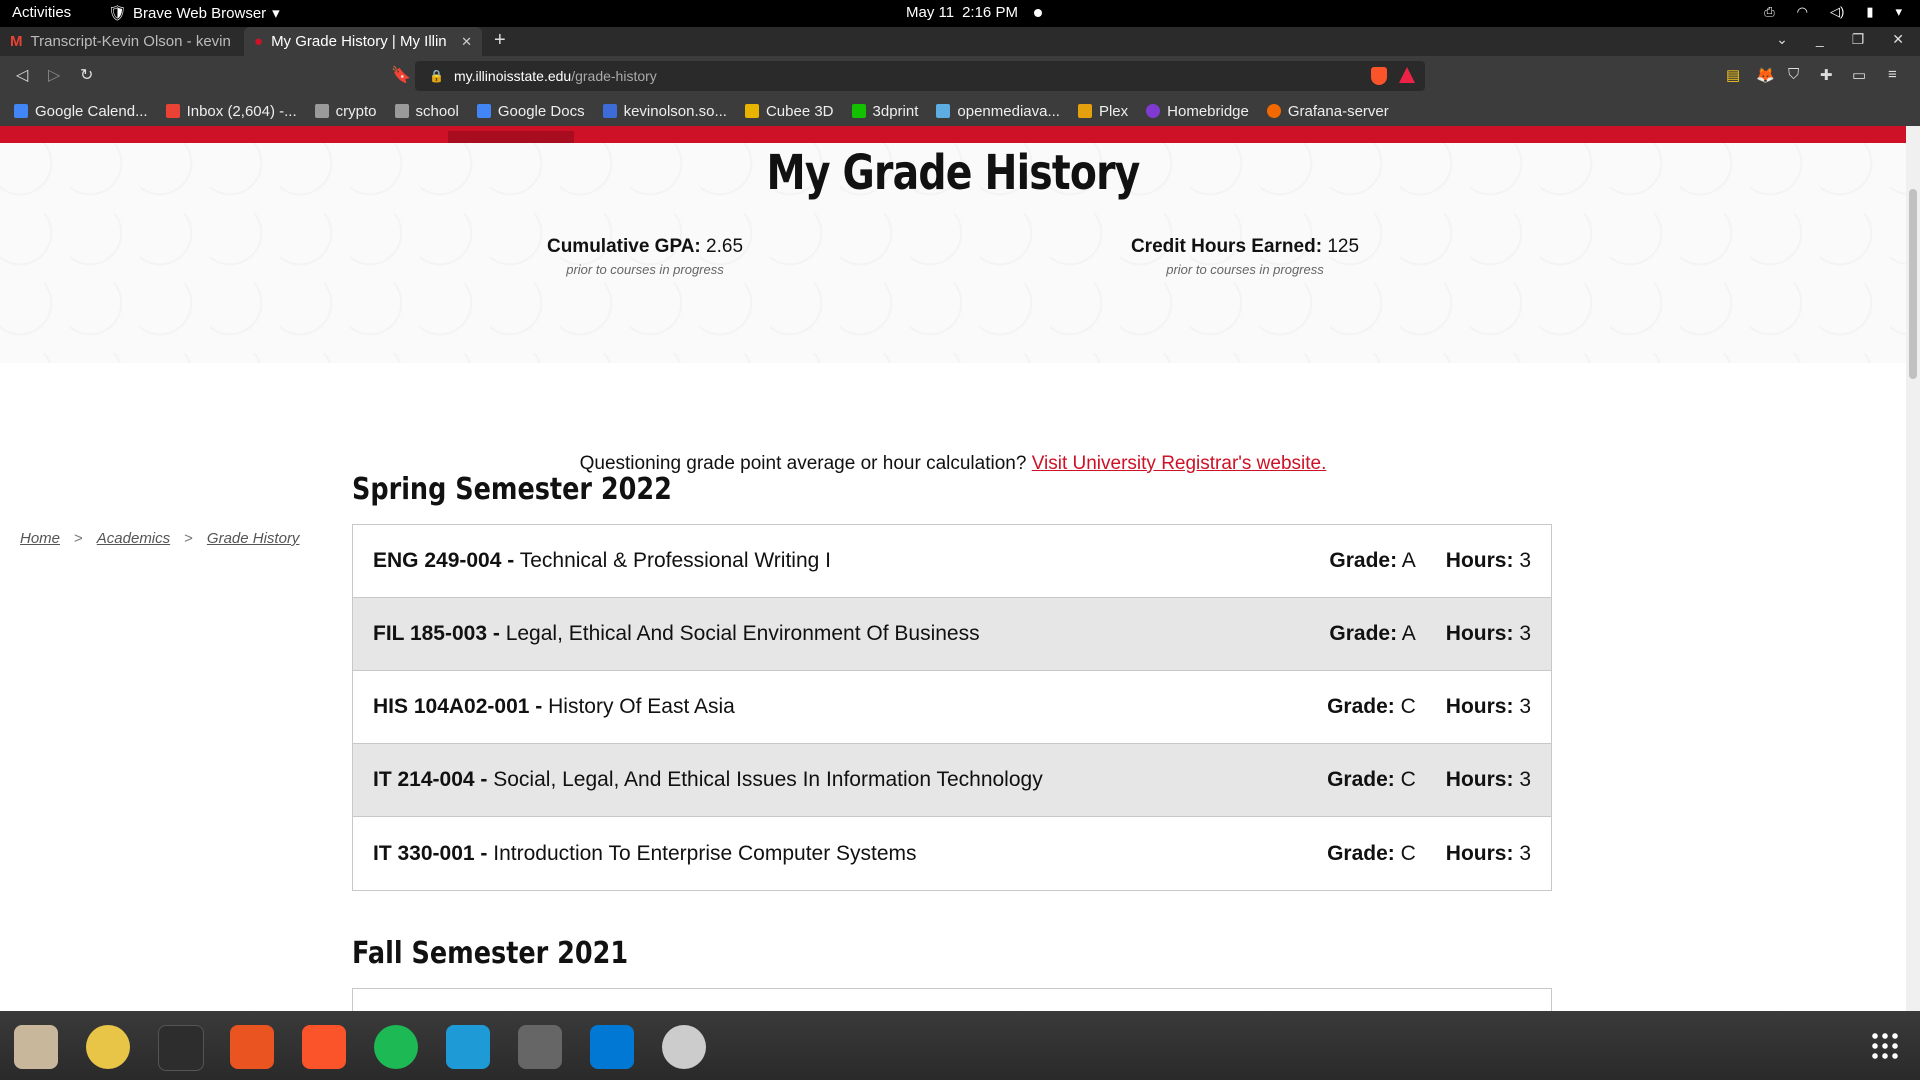 The width and height of the screenshot is (1920, 1080). What do you see at coordinates (120, 41) in the screenshot?
I see `tab-transcript: M Transcript-Kevin Olson - kevin` at bounding box center [120, 41].